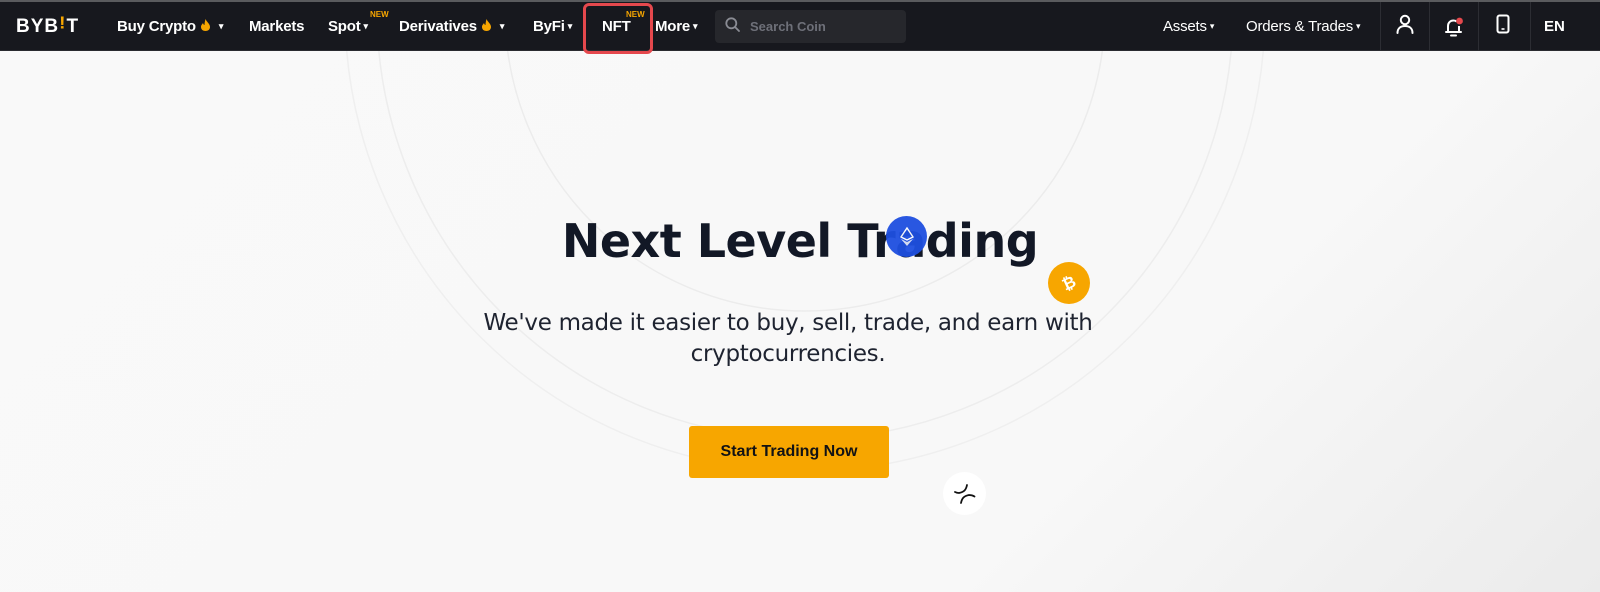  What do you see at coordinates (964, 493) in the screenshot?
I see `xrp-coin-icon` at bounding box center [964, 493].